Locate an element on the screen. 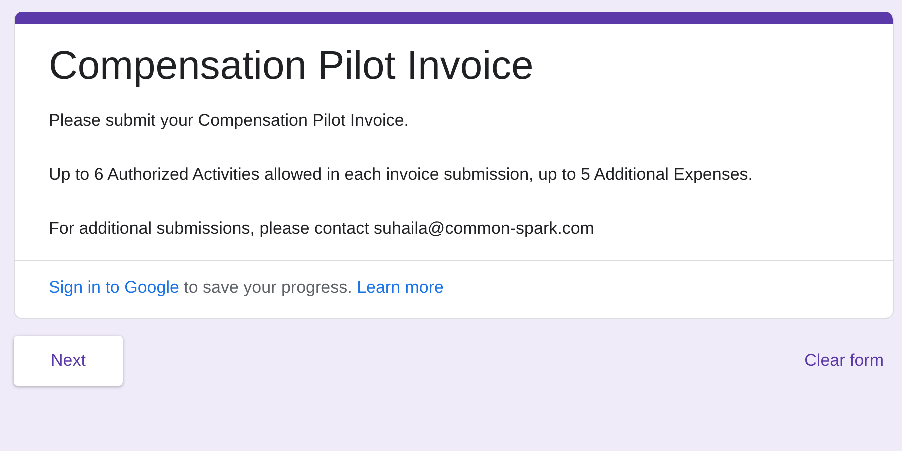 Image resolution: width=902 pixels, height=451 pixels. learn-more-link: Learn more is located at coordinates (400, 287).